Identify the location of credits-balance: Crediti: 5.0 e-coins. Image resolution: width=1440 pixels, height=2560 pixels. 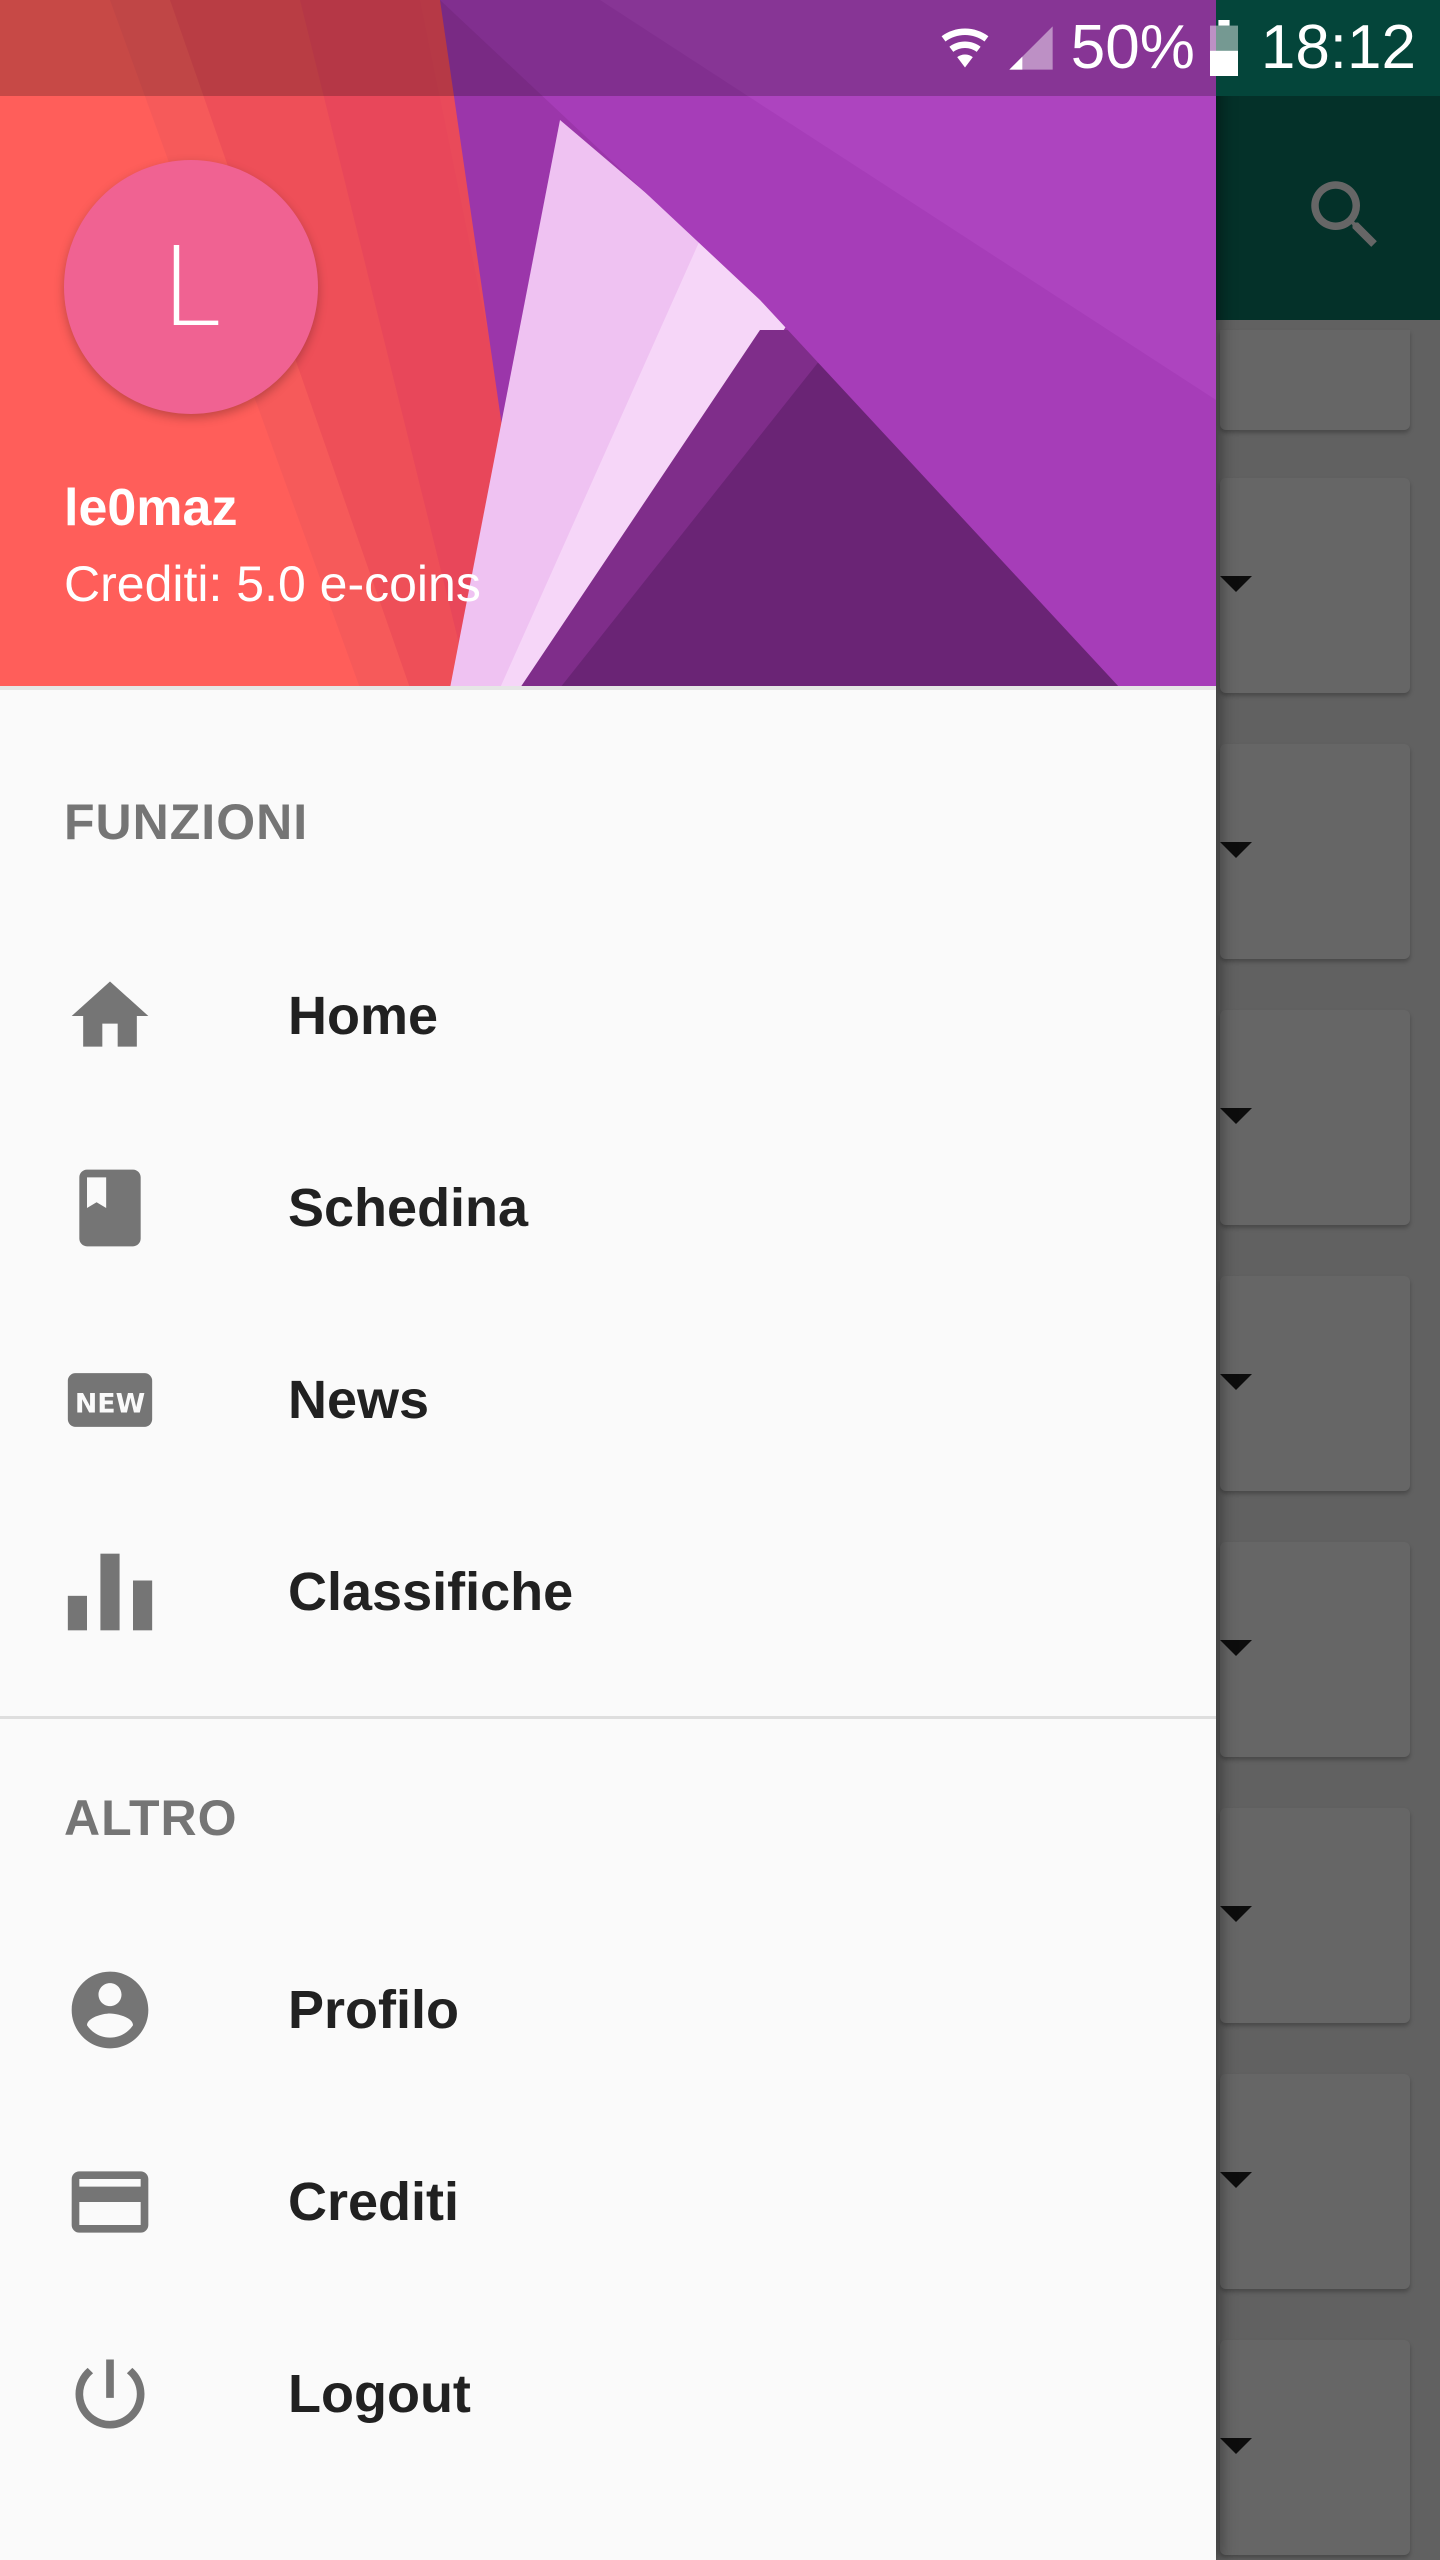
(272, 584).